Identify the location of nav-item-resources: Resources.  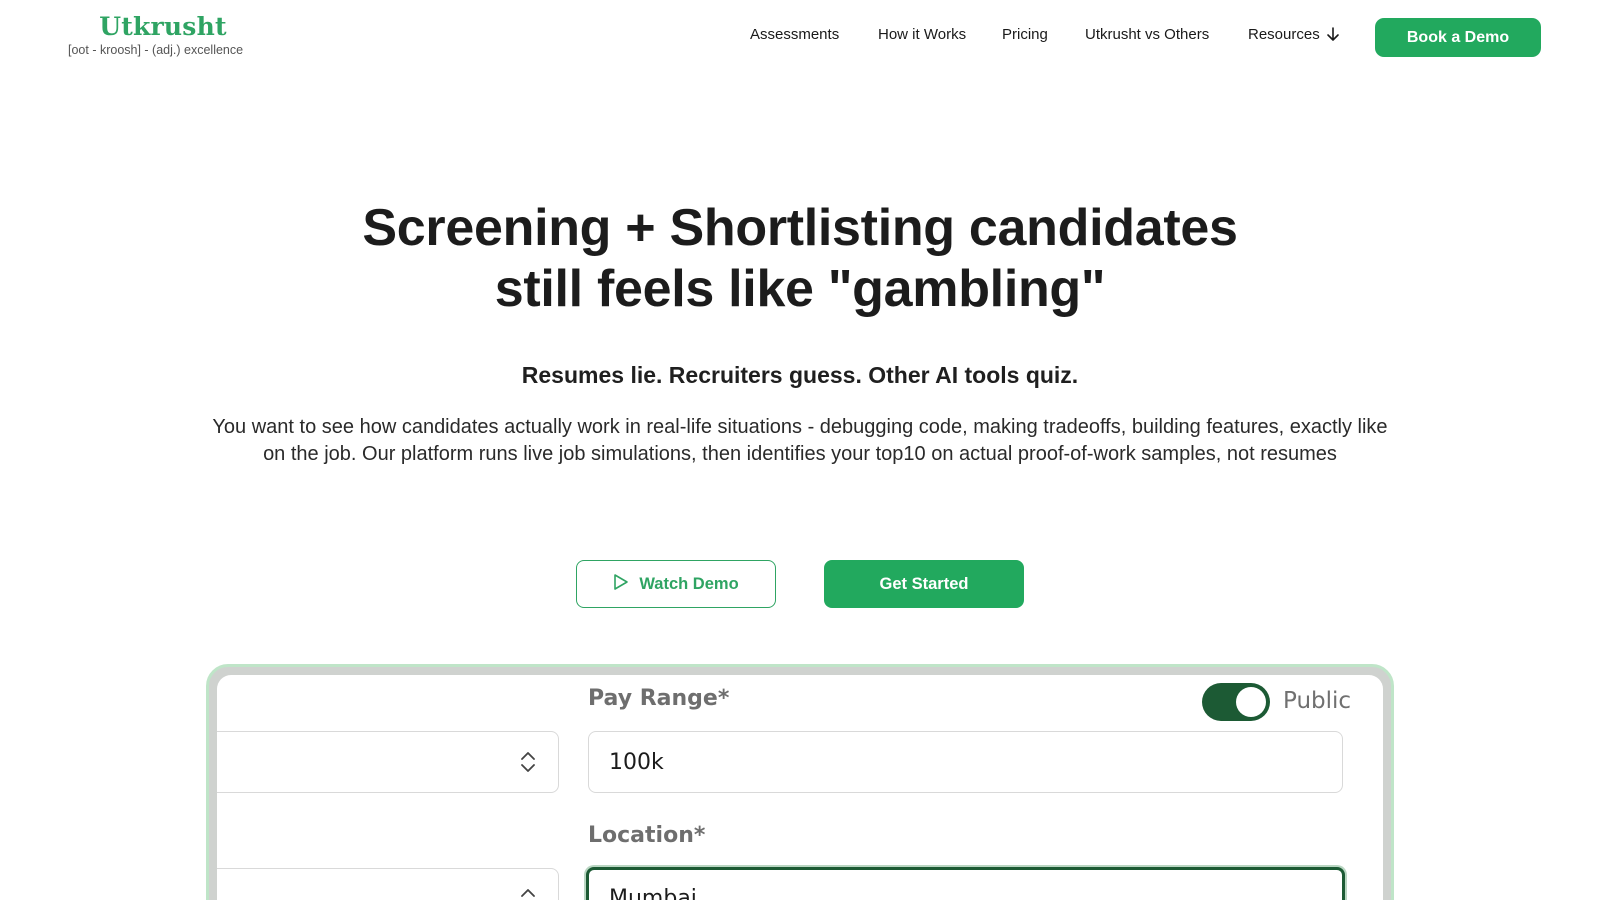
(1294, 36).